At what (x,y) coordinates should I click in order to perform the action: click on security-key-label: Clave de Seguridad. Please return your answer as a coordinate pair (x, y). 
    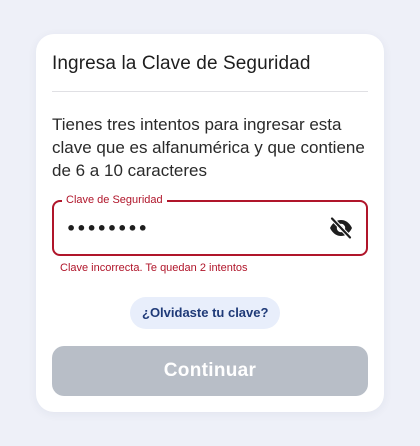
    Looking at the image, I should click on (114, 200).